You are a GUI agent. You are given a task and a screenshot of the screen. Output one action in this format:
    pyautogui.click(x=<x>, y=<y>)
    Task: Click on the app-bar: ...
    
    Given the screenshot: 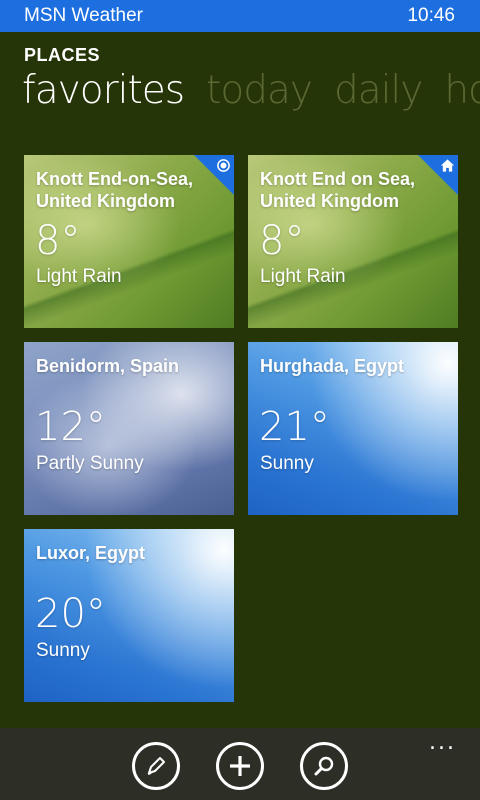 What is the action you would take?
    pyautogui.click(x=240, y=764)
    